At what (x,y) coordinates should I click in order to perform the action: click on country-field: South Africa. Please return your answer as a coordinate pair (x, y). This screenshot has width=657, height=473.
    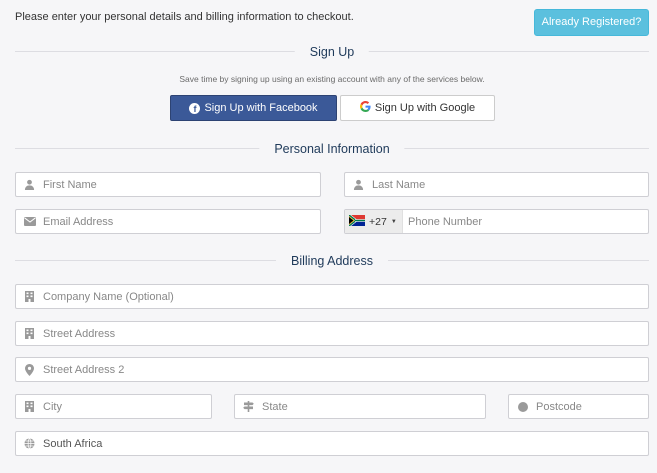
    Looking at the image, I should click on (332, 443).